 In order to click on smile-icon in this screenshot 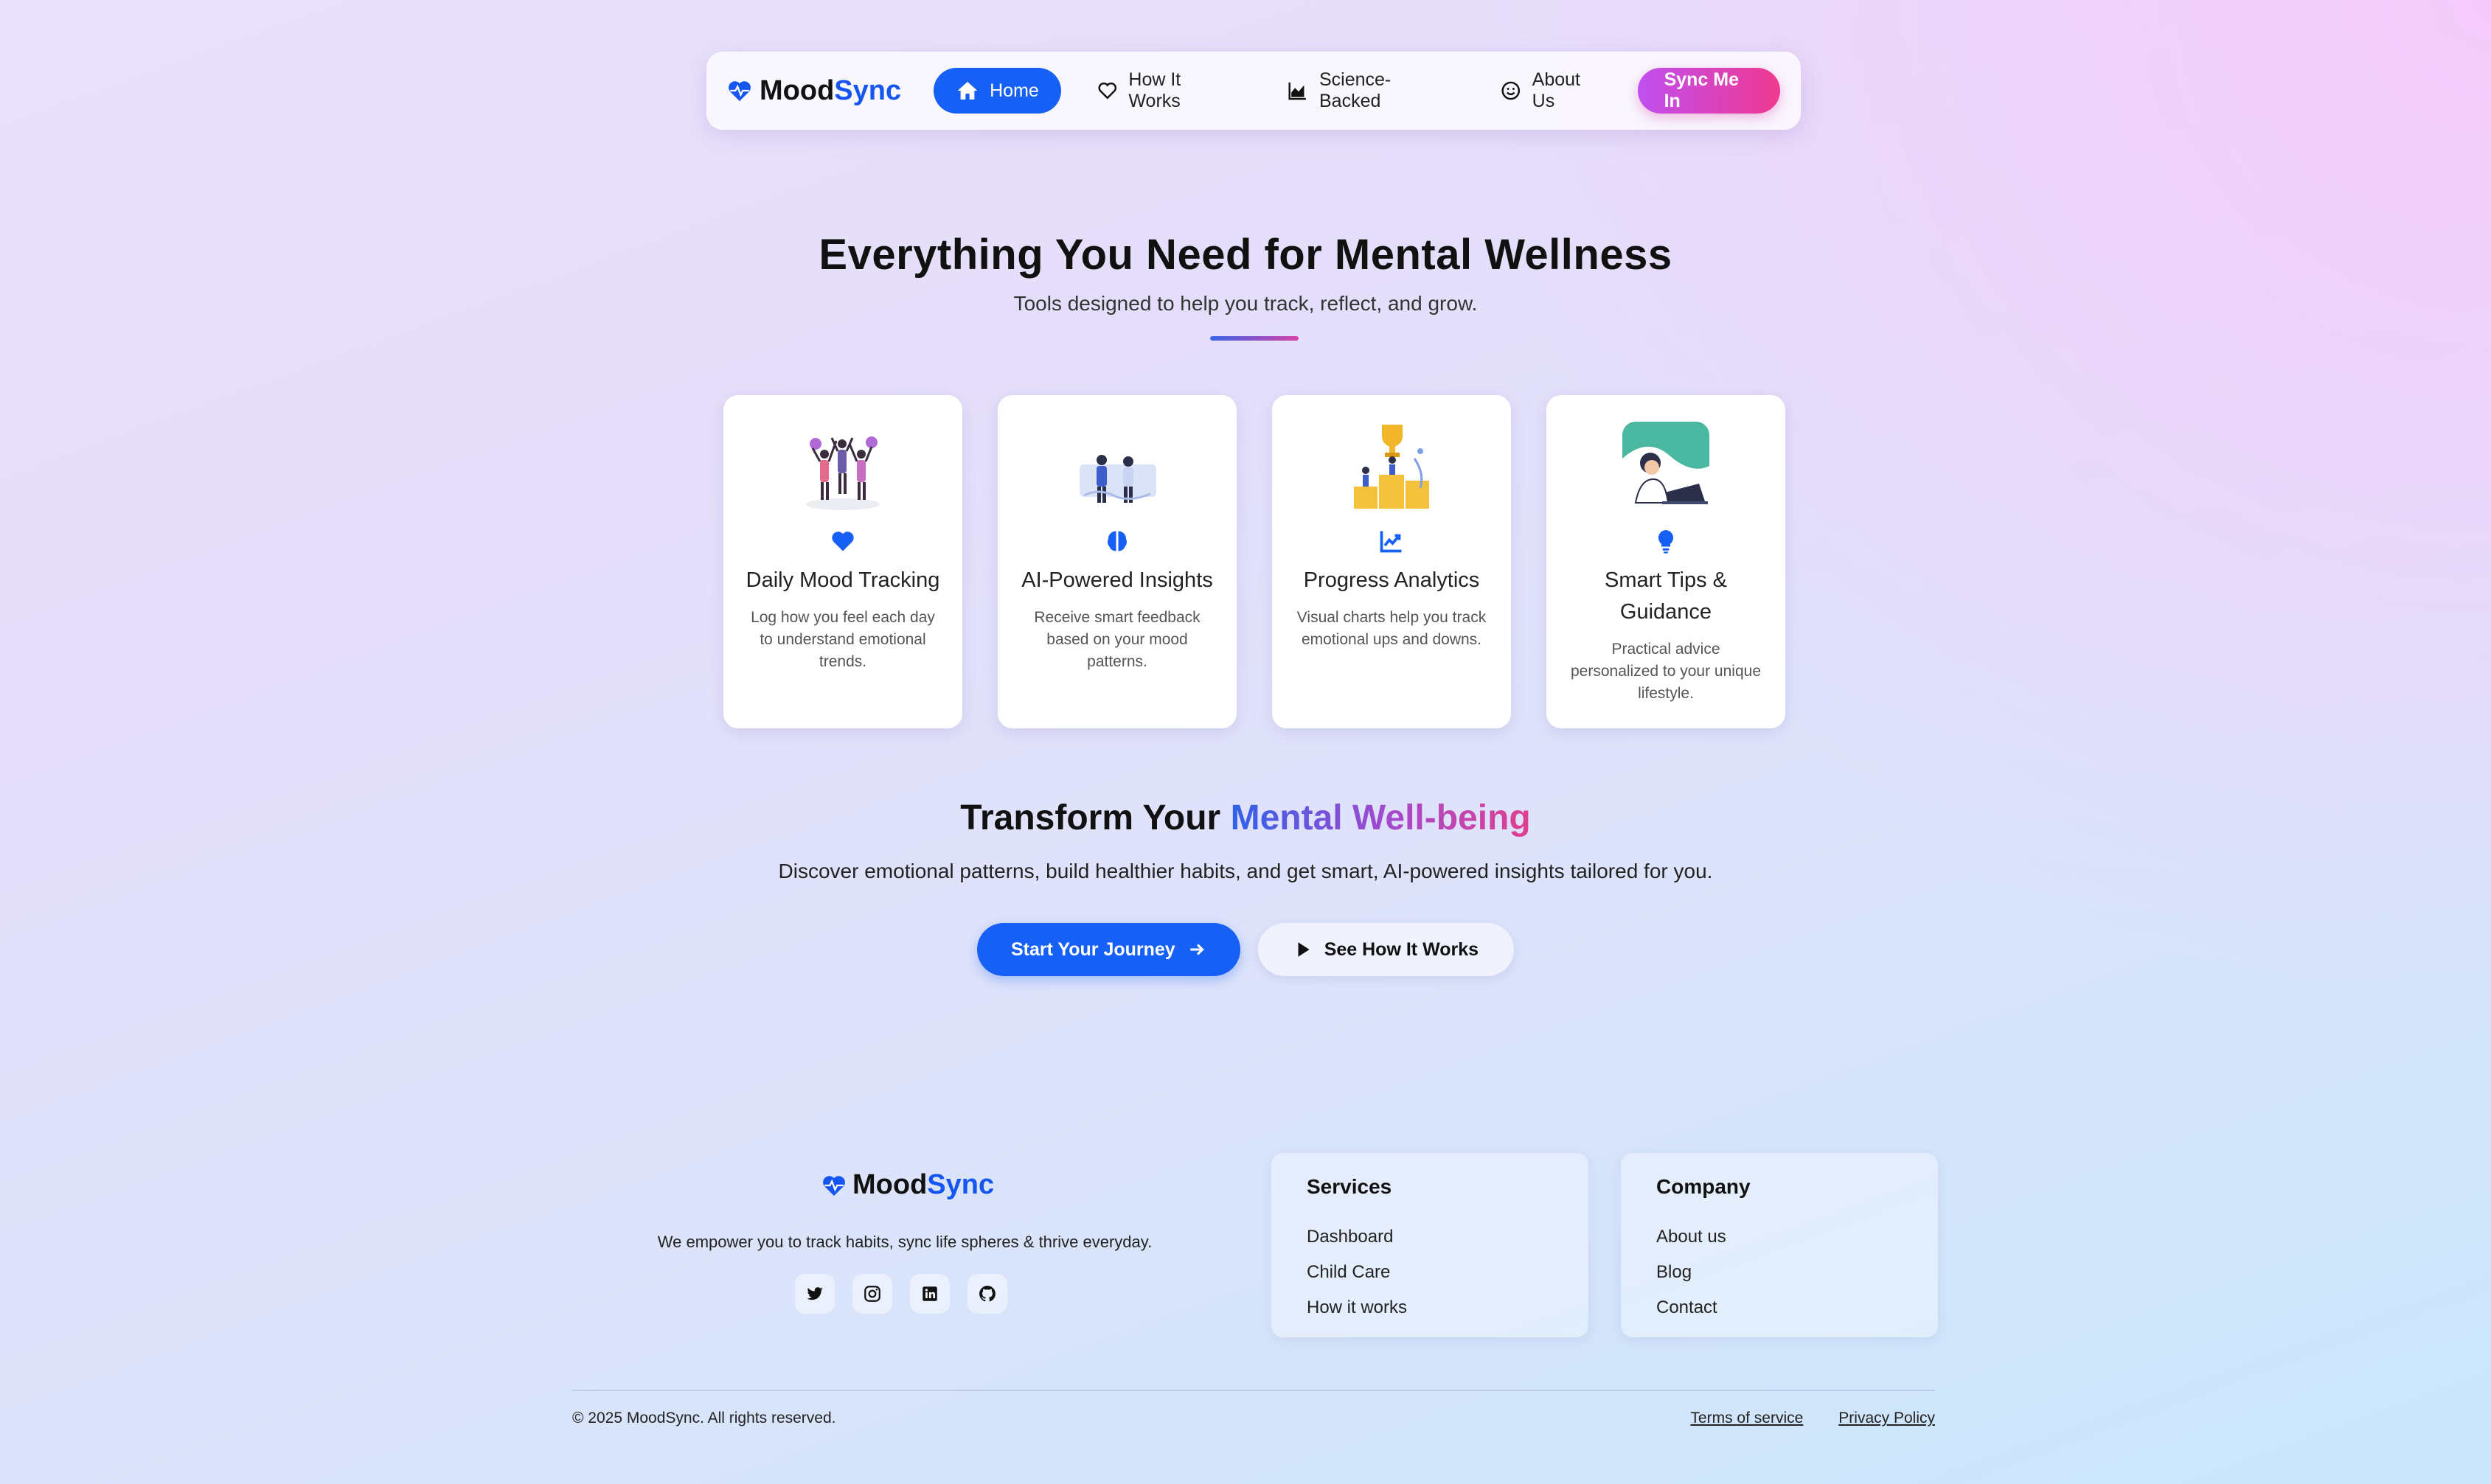, I will do `click(1511, 90)`.